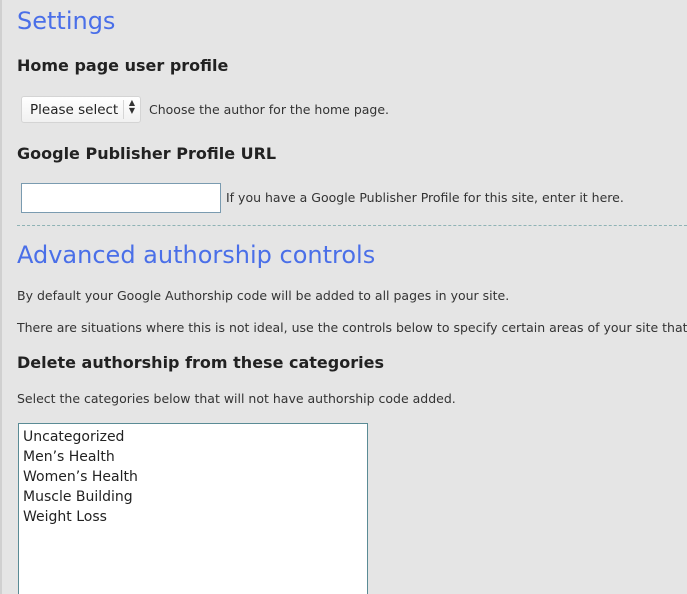  Describe the element at coordinates (121, 198) in the screenshot. I see `publisher-url-input` at that location.